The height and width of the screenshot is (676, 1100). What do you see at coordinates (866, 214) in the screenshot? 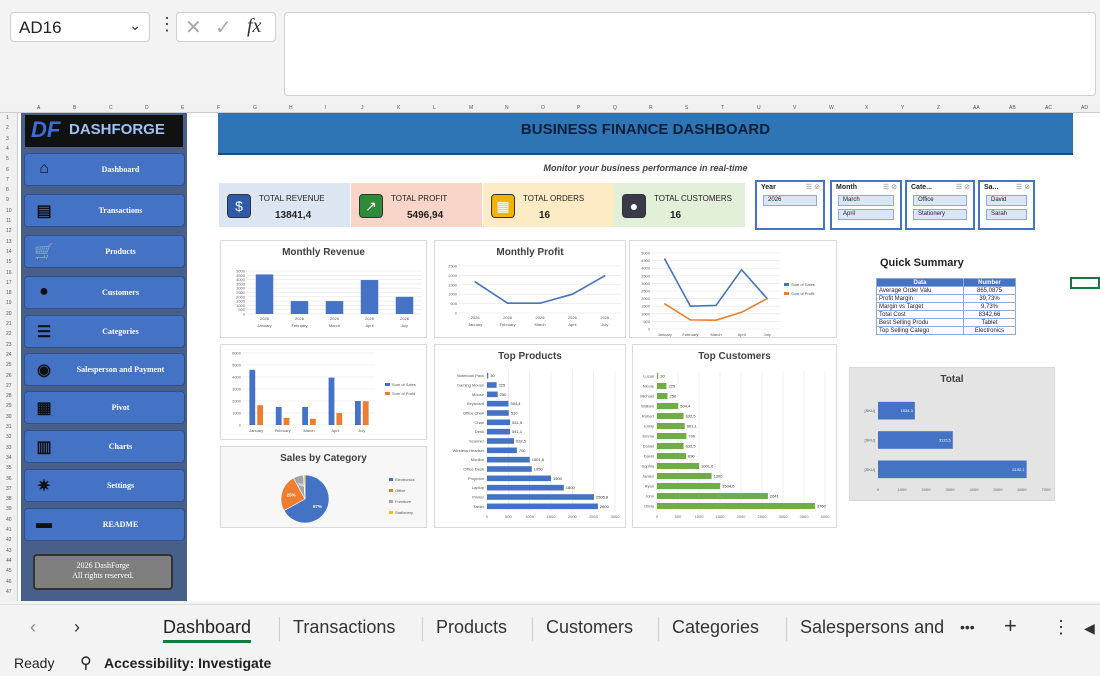
I see `slicer-item: April` at bounding box center [866, 214].